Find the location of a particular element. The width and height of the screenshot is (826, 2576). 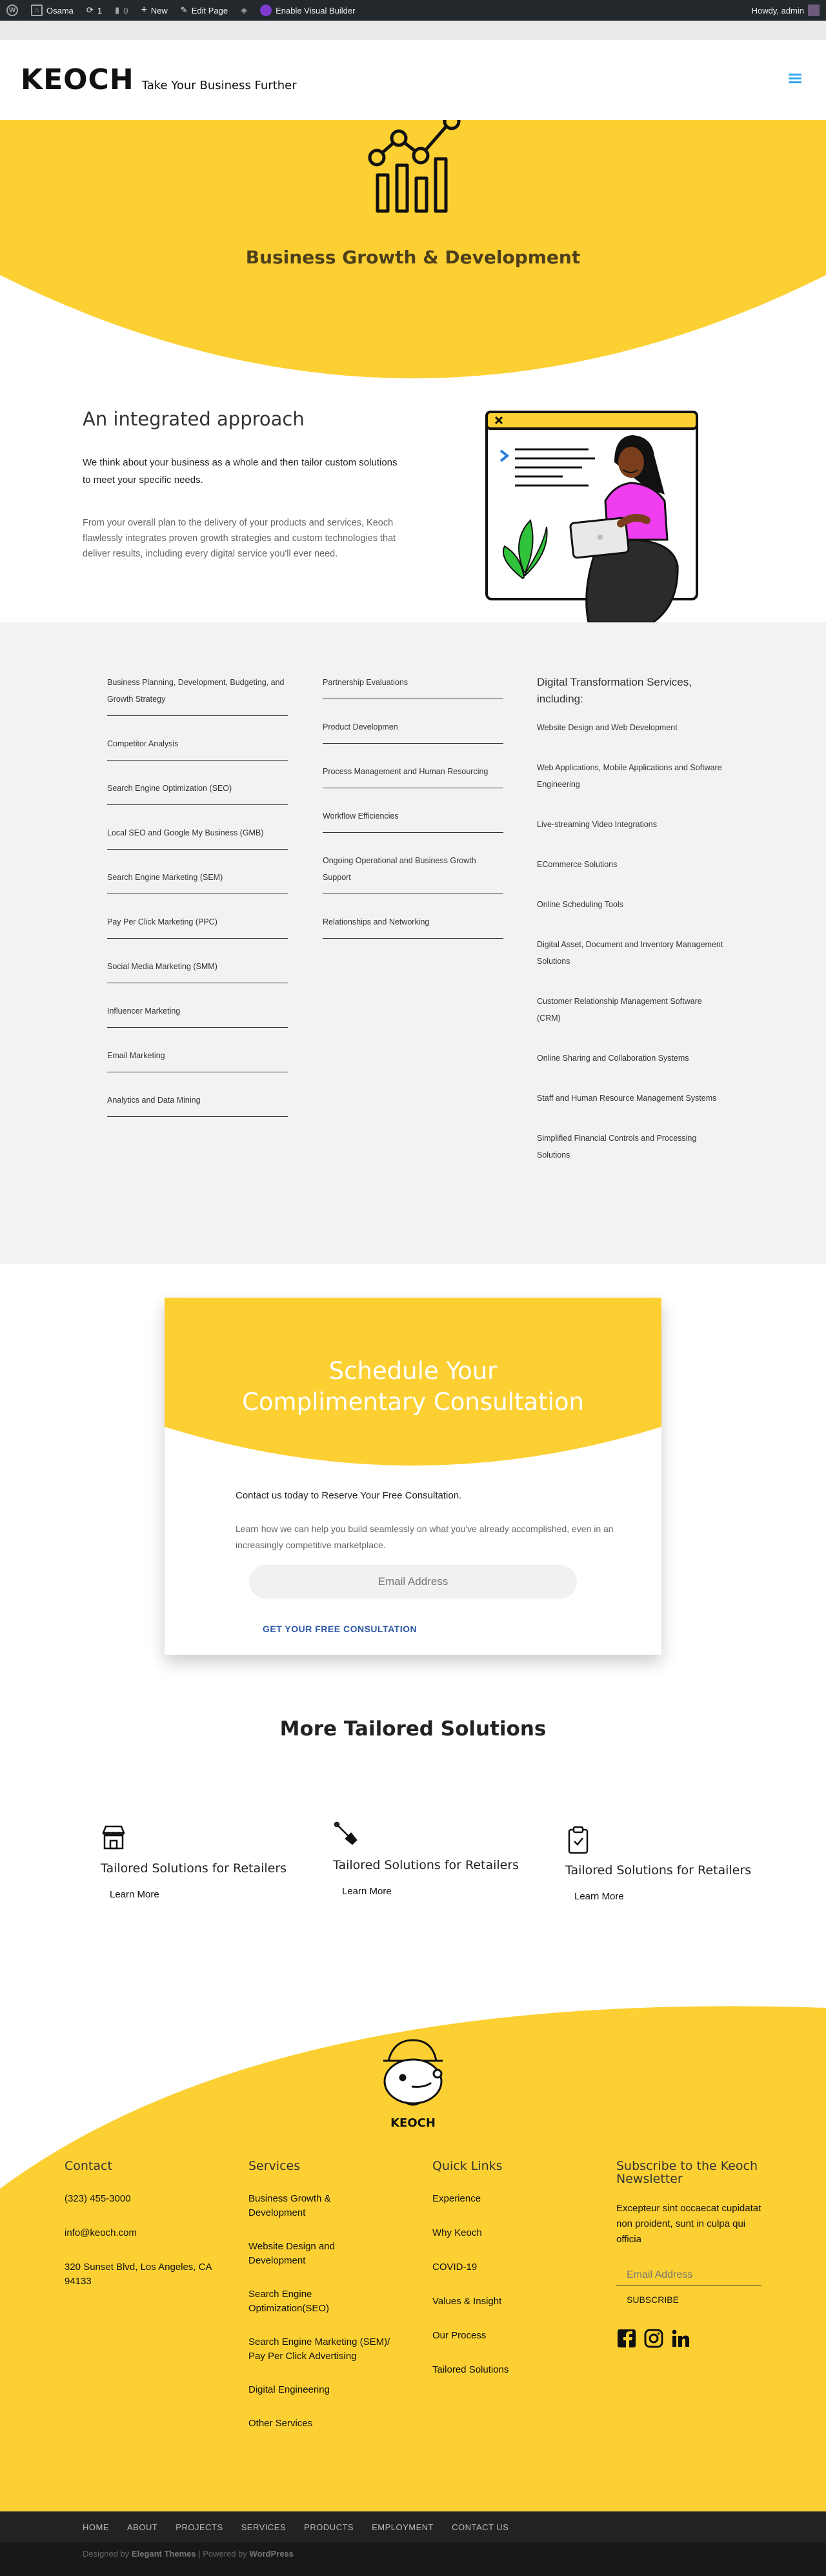

footer-contact-heading: Contact is located at coordinates (88, 2166).